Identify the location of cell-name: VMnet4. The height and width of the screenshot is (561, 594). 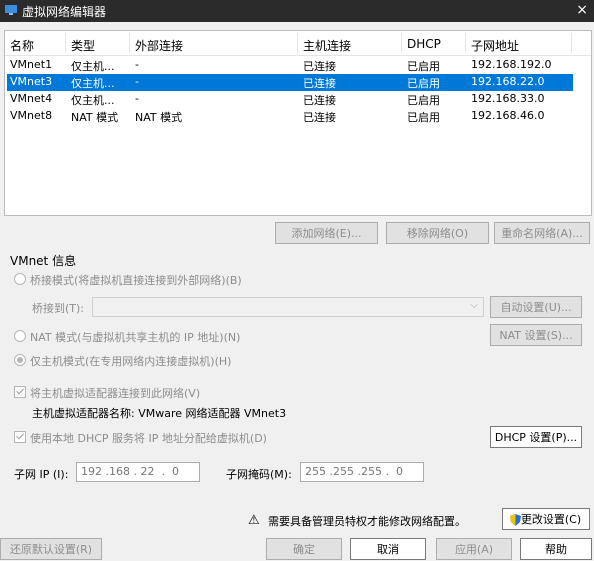
(31, 98).